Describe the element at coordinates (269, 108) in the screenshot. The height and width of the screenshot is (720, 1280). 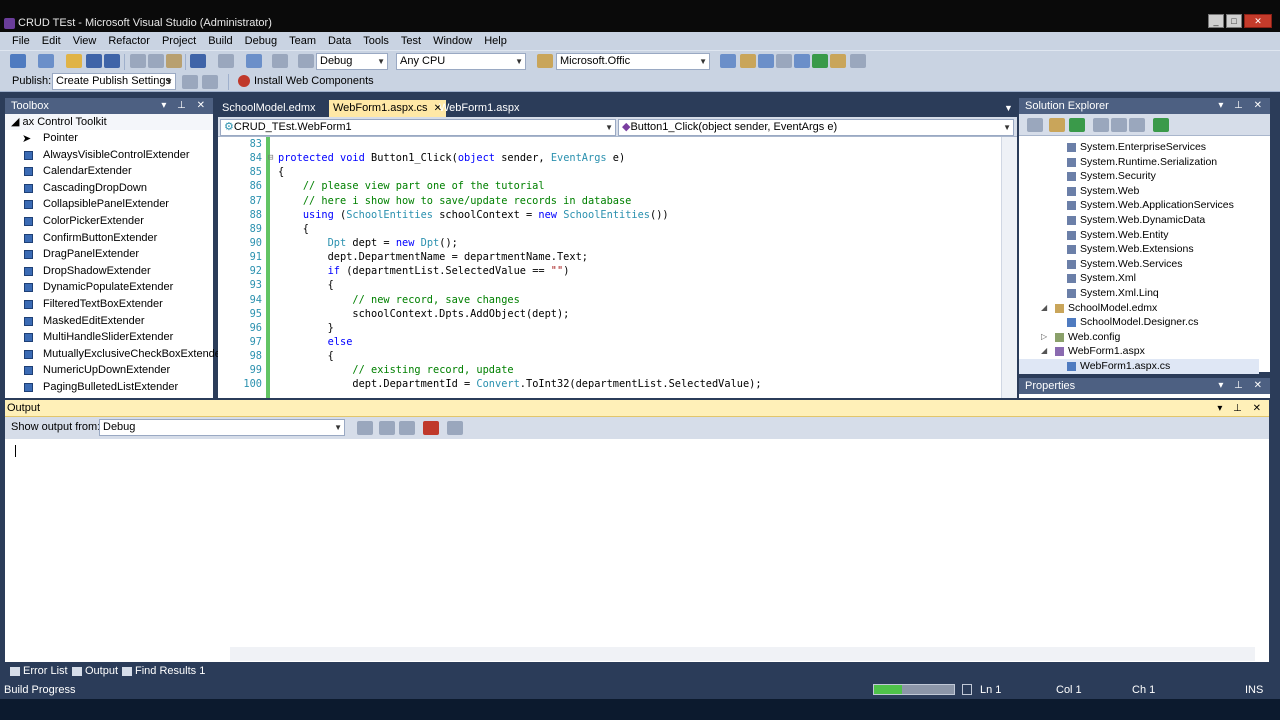
I see `tab-schoolmodel-edmx: SchoolModel.edmx` at that location.